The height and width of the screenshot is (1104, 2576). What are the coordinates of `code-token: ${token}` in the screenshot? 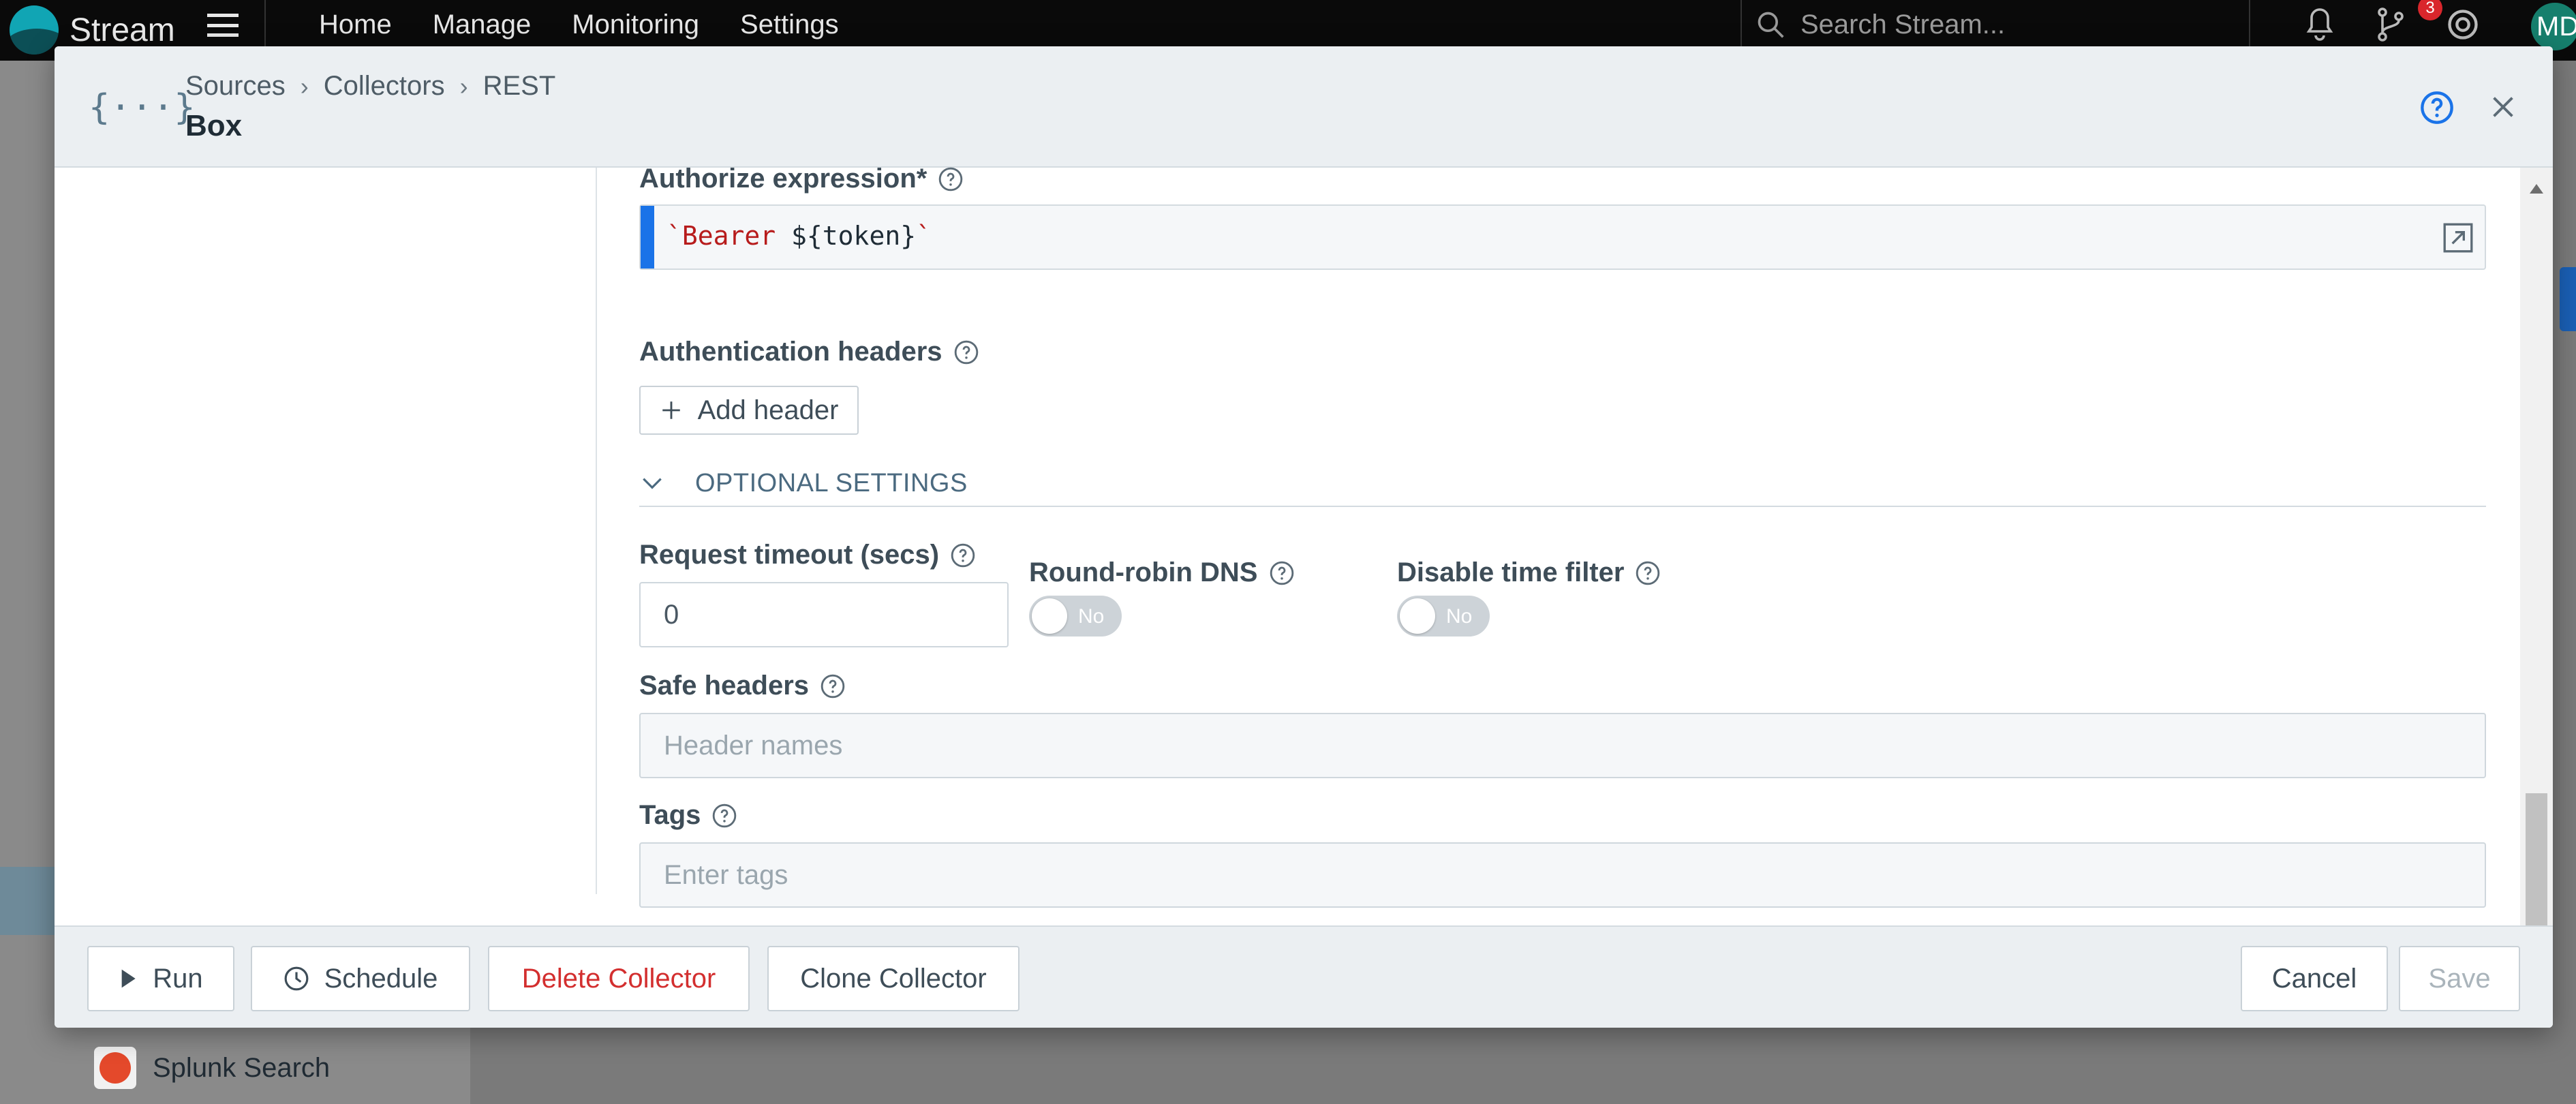 It's located at (846, 236).